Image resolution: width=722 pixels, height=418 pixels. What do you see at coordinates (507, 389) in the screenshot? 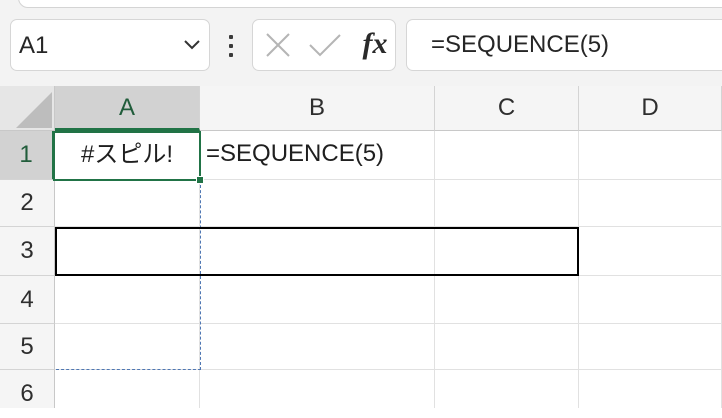
I see `cell-c6` at bounding box center [507, 389].